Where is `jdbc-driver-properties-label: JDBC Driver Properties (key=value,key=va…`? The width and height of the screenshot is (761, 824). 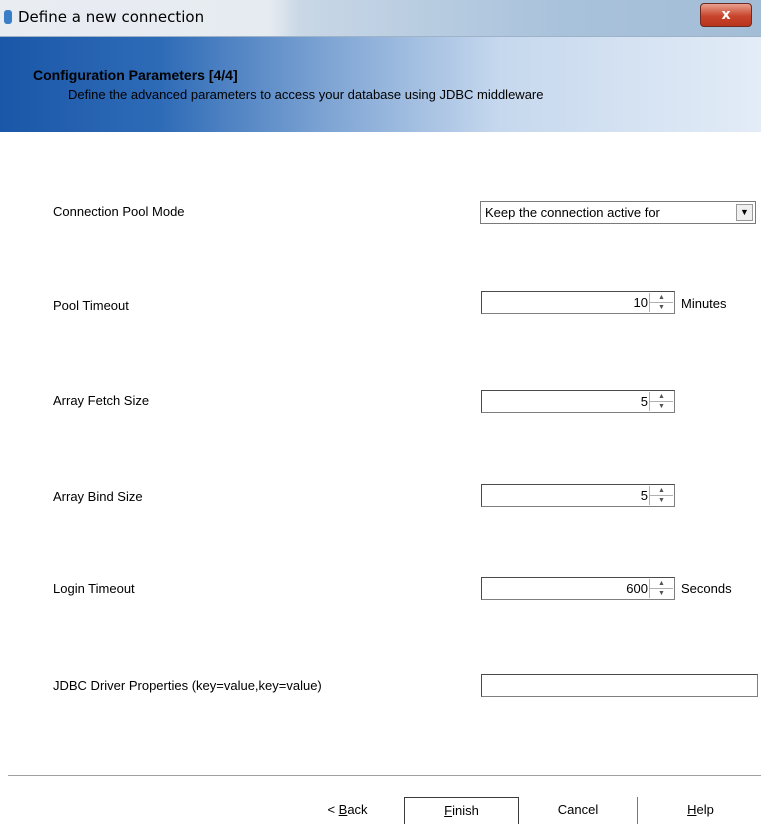
jdbc-driver-properties-label: JDBC Driver Properties (key=value,key=va… is located at coordinates (187, 685).